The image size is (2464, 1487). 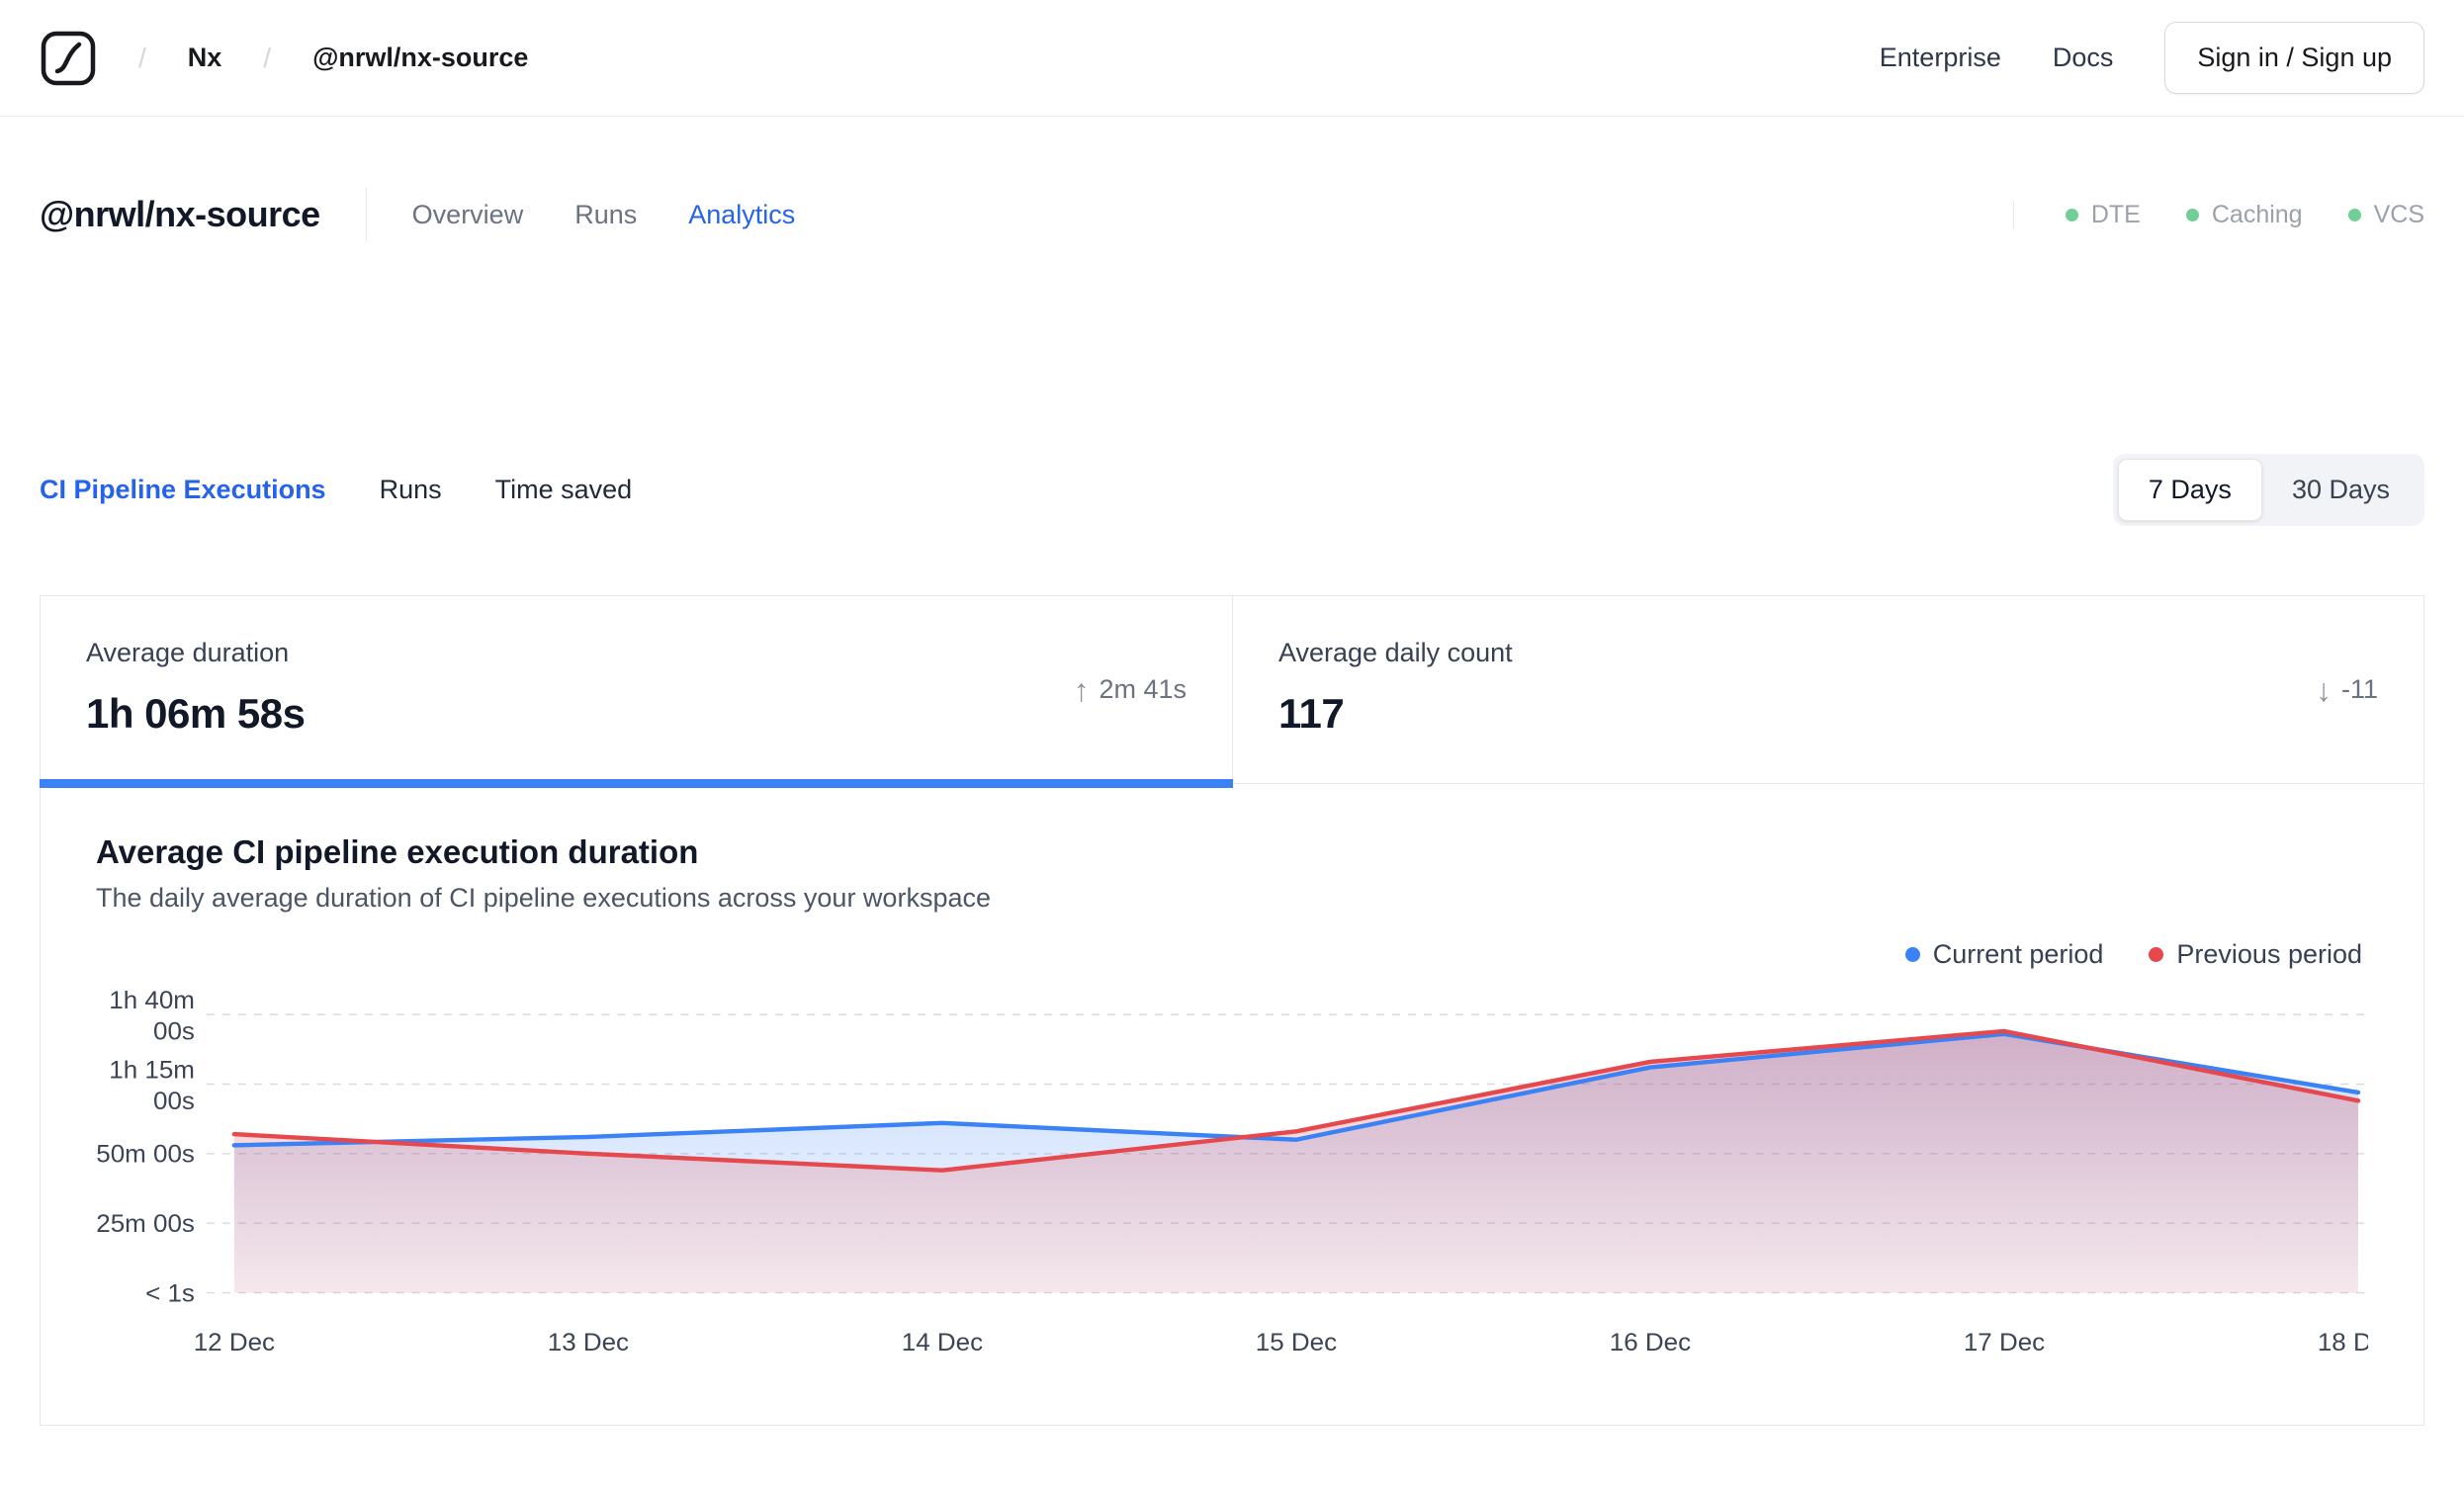 I want to click on workspace-tabs: Overview Runs Analytics, so click(x=604, y=215).